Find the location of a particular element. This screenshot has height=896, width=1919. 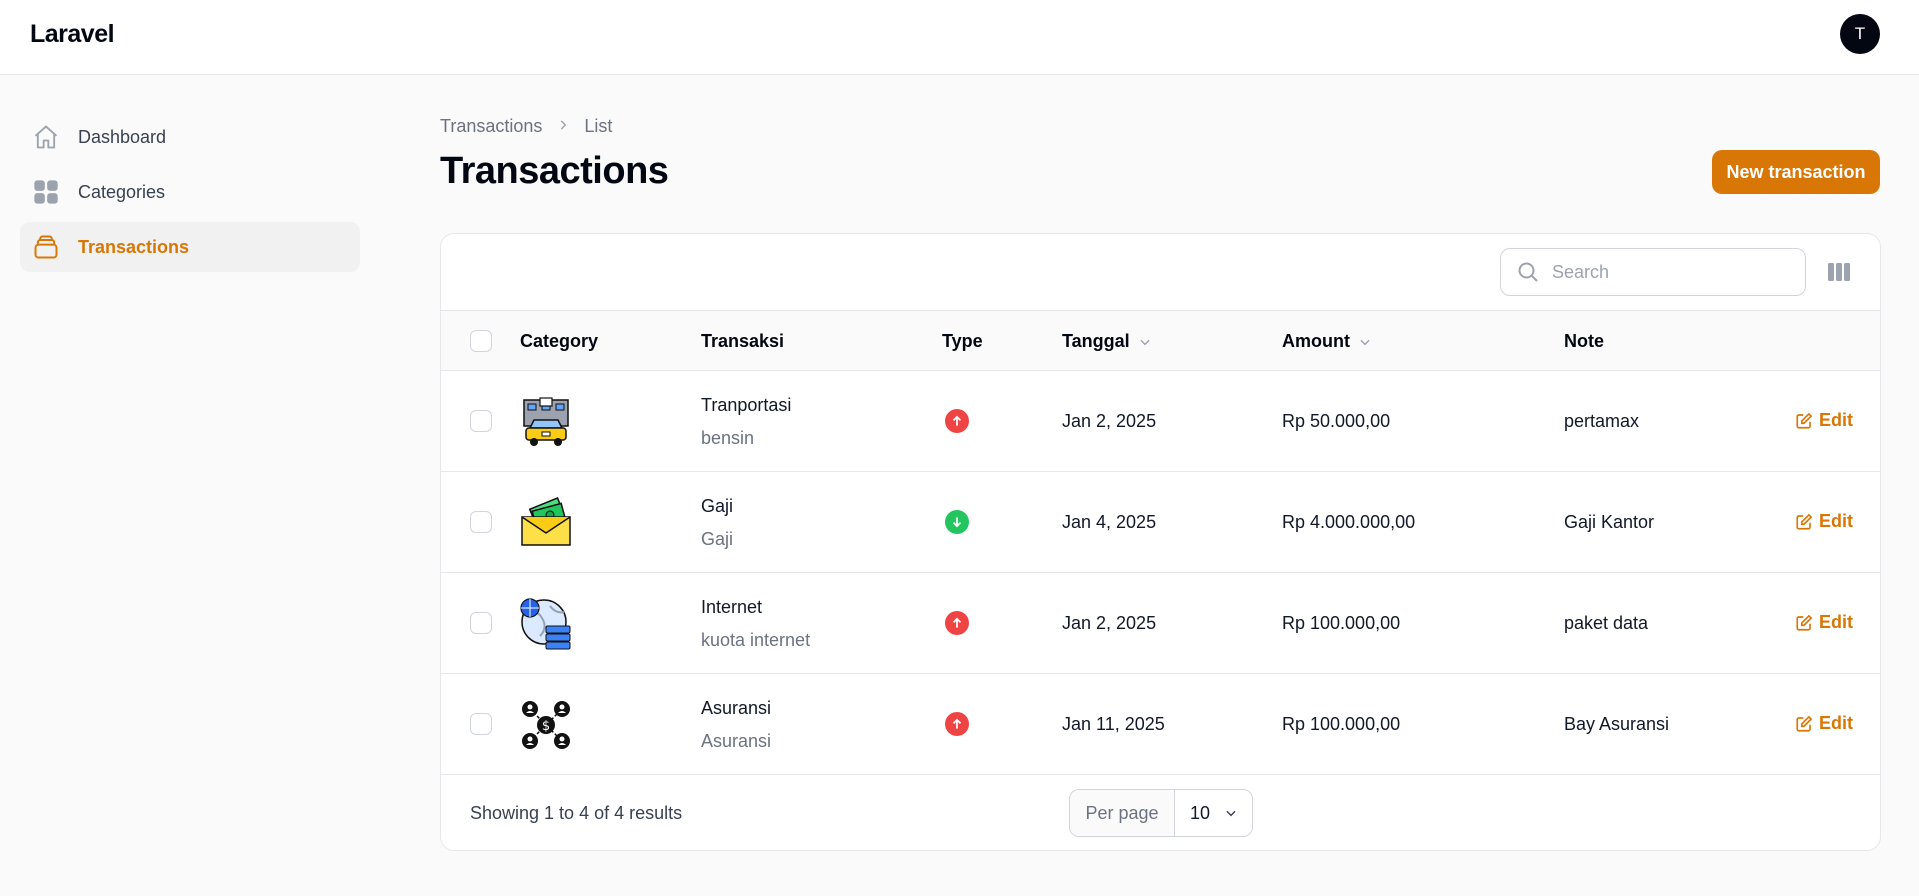

arrow-down-icon is located at coordinates (957, 522).